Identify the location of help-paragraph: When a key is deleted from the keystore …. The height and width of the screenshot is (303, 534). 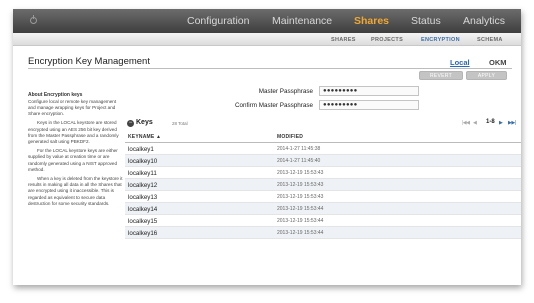
(75, 190).